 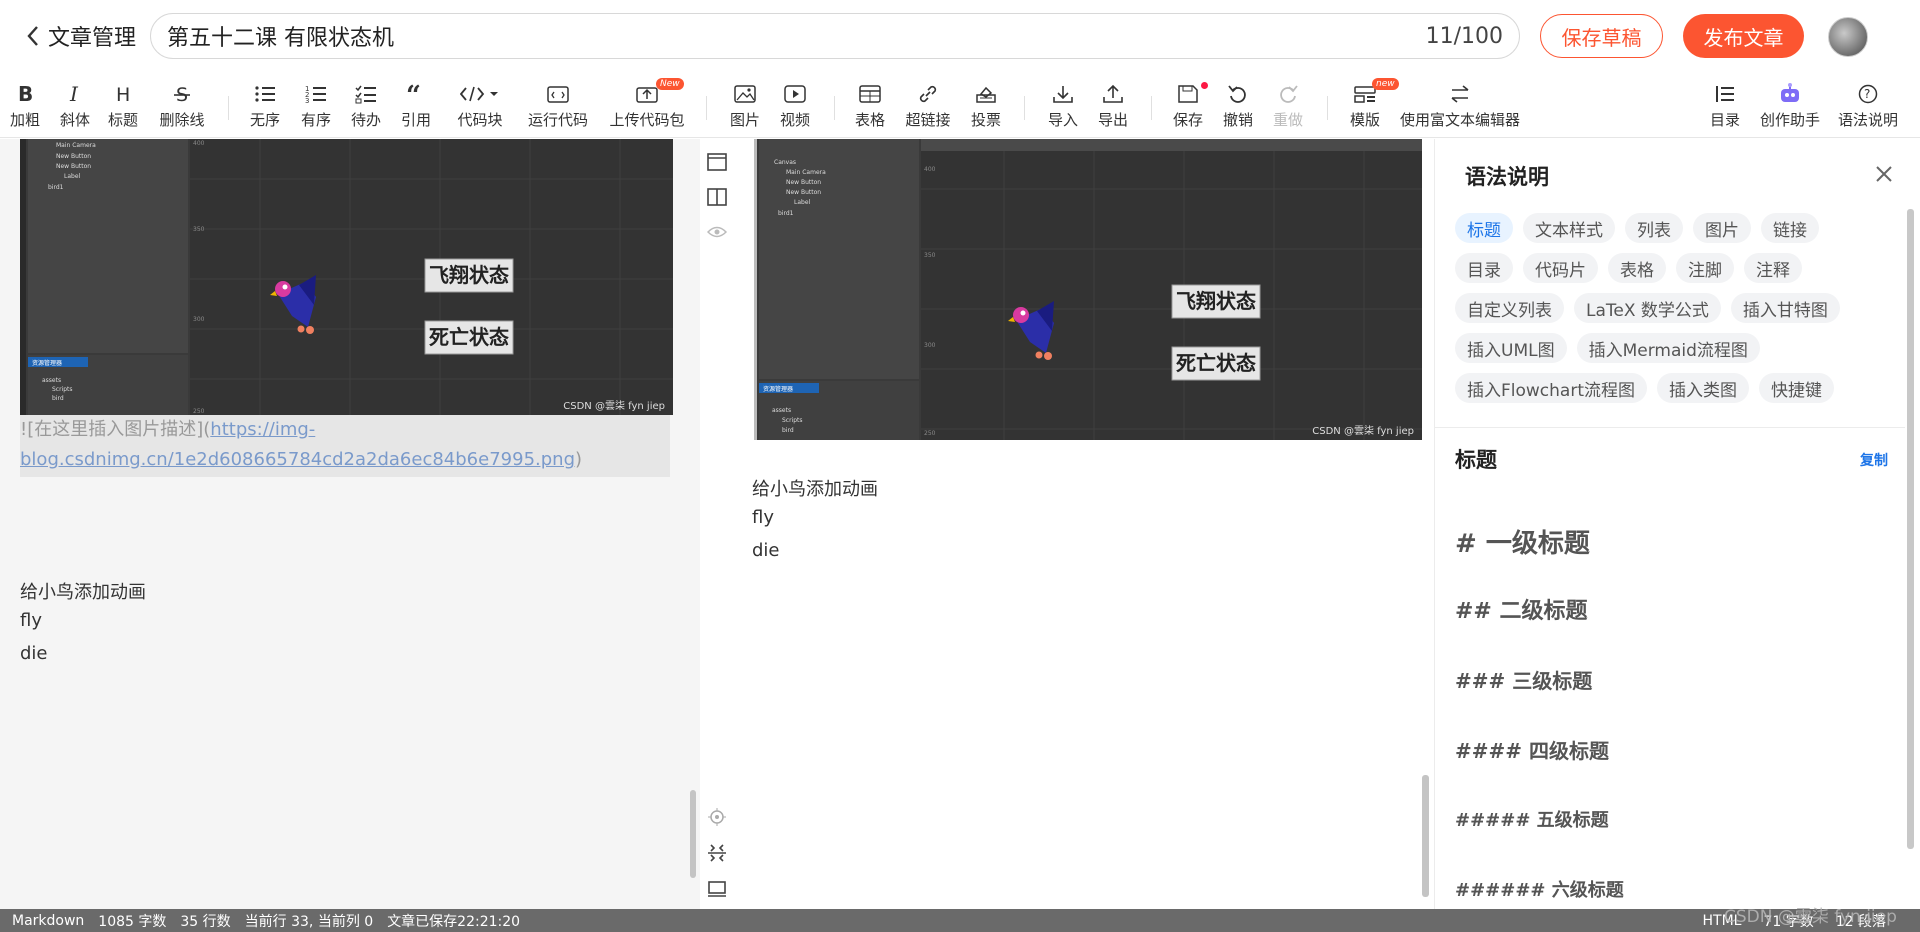 What do you see at coordinates (614, 405) in the screenshot?
I see `image-credit: CSDN @雲柒 fyn jiep` at bounding box center [614, 405].